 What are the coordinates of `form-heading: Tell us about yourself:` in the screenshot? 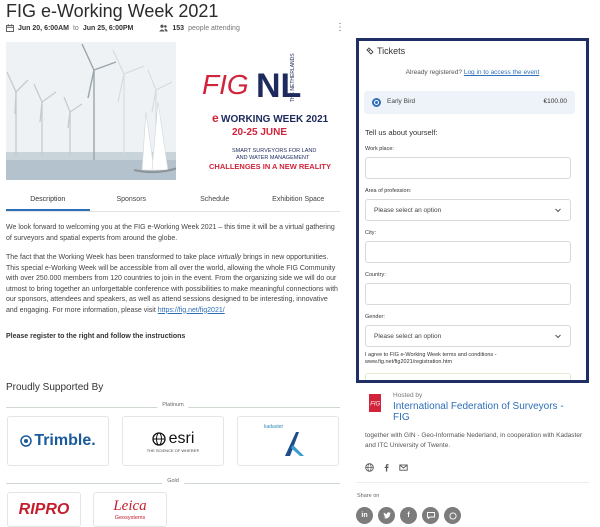 It's located at (401, 132).